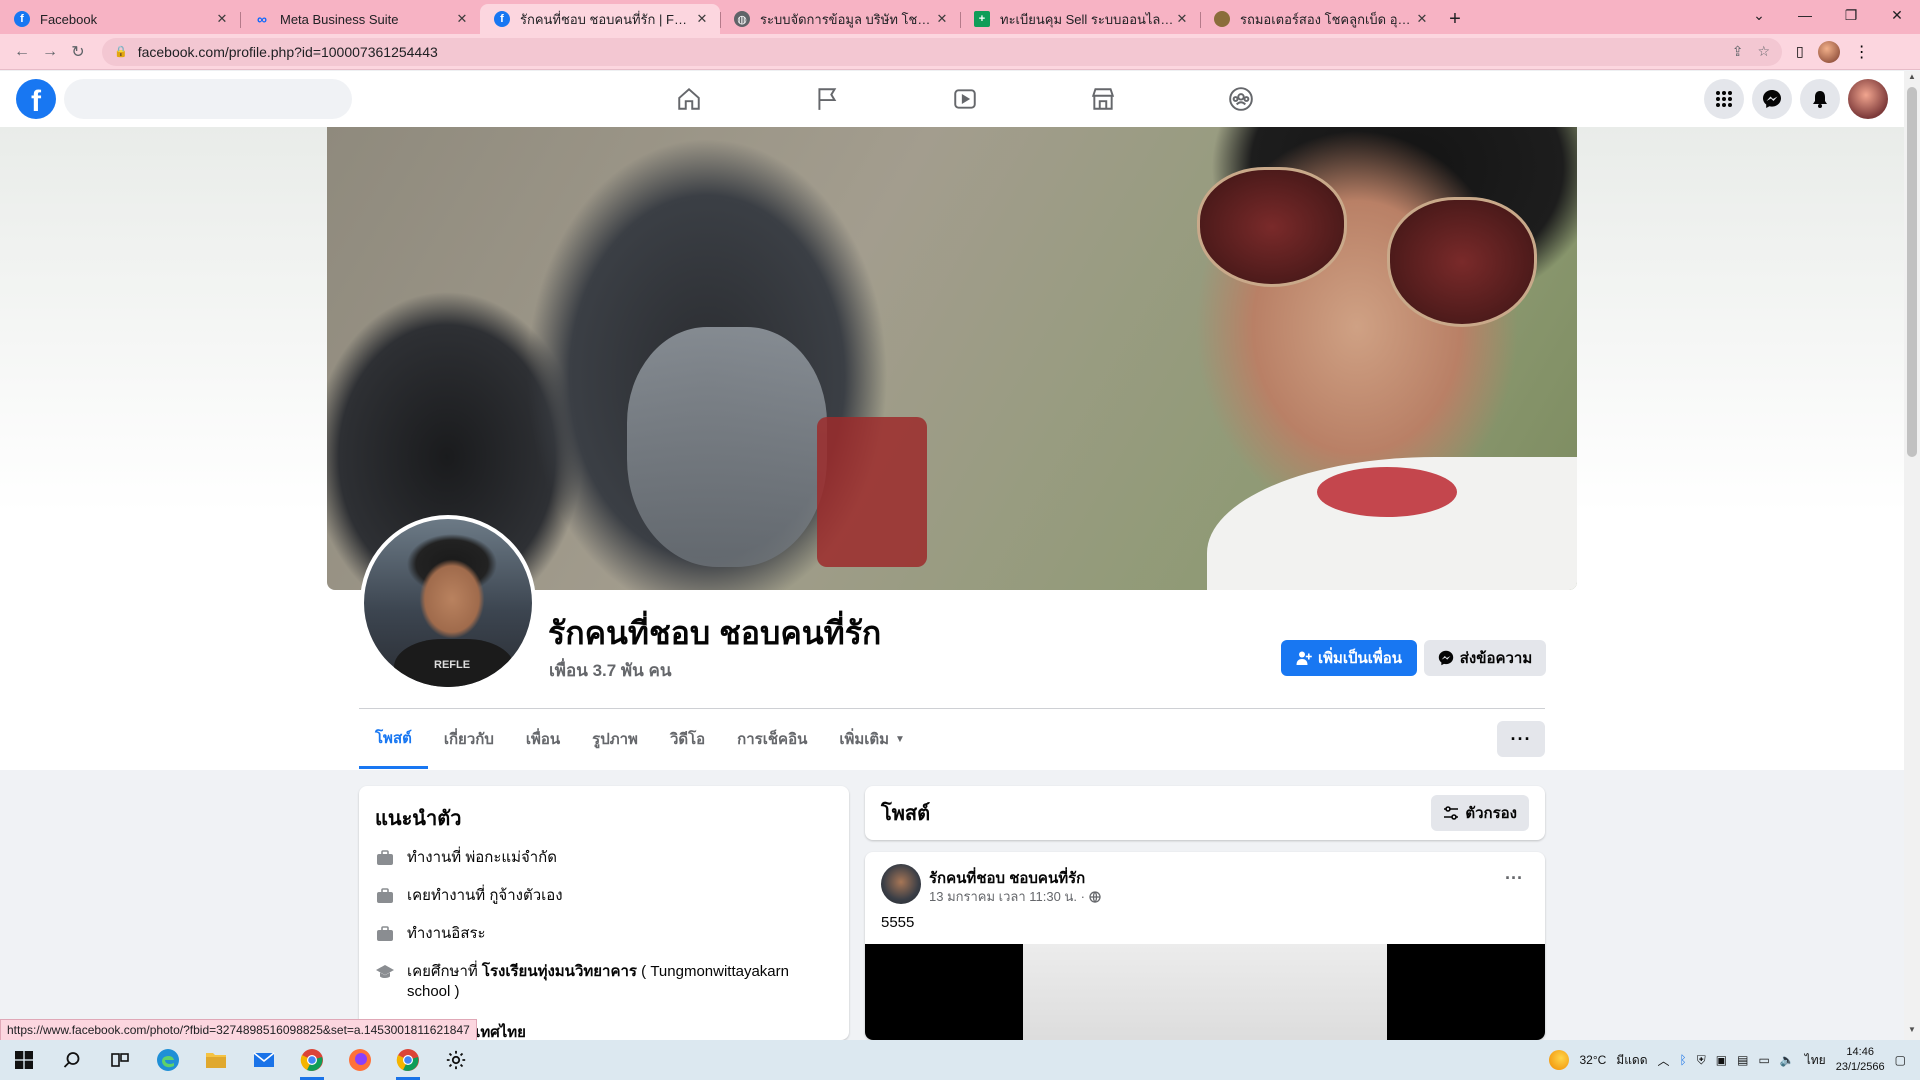 The width and height of the screenshot is (1920, 1080). I want to click on post-options-button: ···, so click(1514, 878).